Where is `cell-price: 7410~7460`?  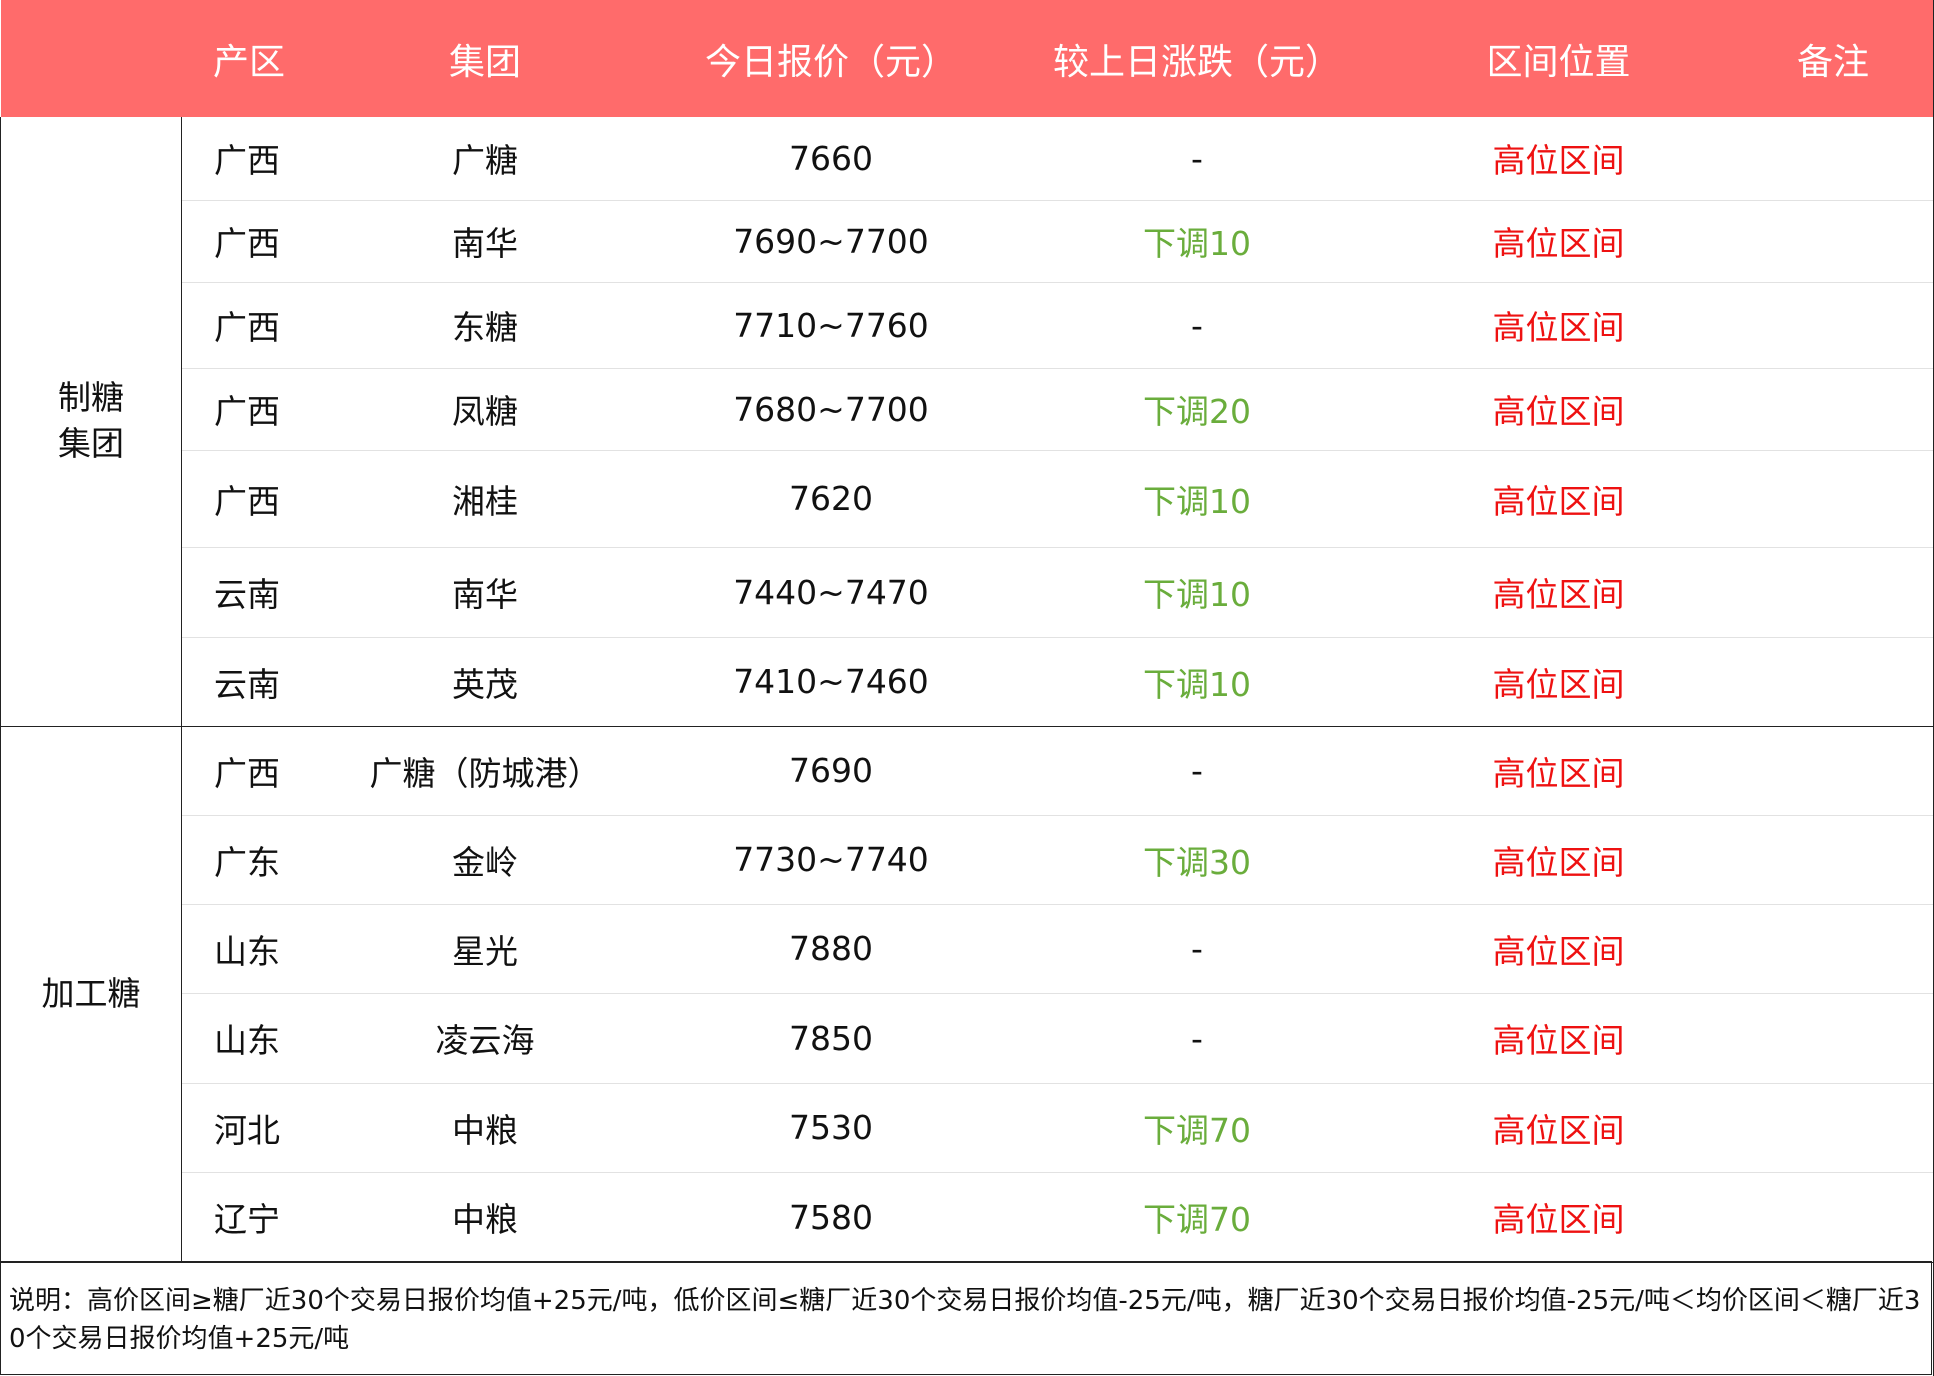 cell-price: 7410~7460 is located at coordinates (831, 682).